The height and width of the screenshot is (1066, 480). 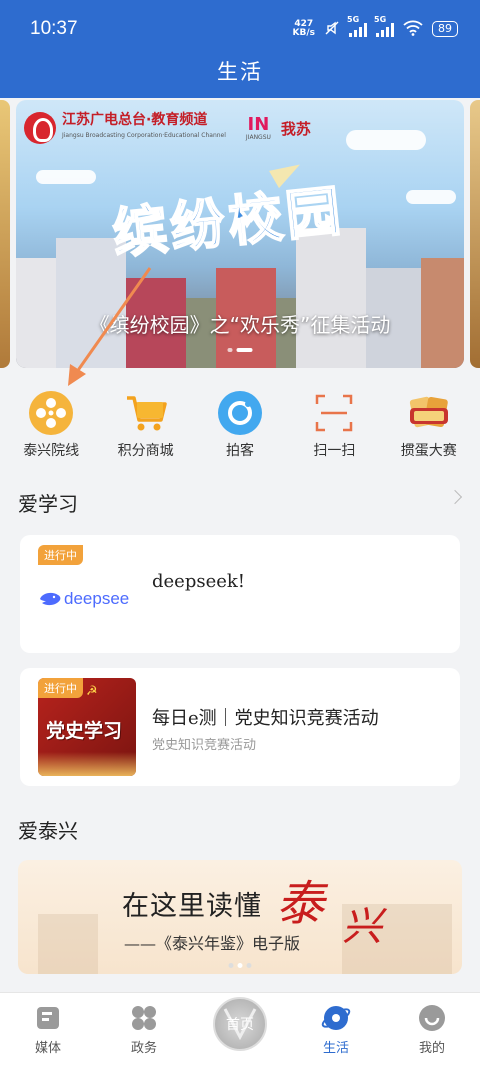 What do you see at coordinates (362, 927) in the screenshot?
I see `yearbook-calligraphy-2: 兴` at bounding box center [362, 927].